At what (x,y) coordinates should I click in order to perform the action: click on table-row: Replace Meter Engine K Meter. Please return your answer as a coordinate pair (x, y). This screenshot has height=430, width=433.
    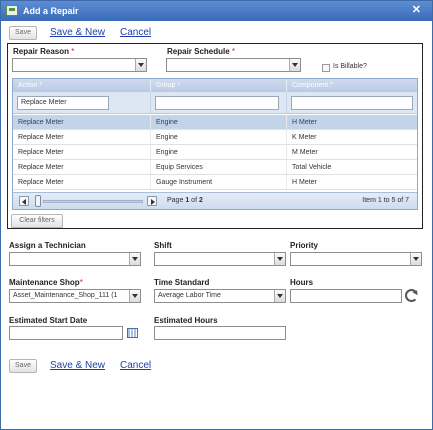
    Looking at the image, I should click on (215, 137).